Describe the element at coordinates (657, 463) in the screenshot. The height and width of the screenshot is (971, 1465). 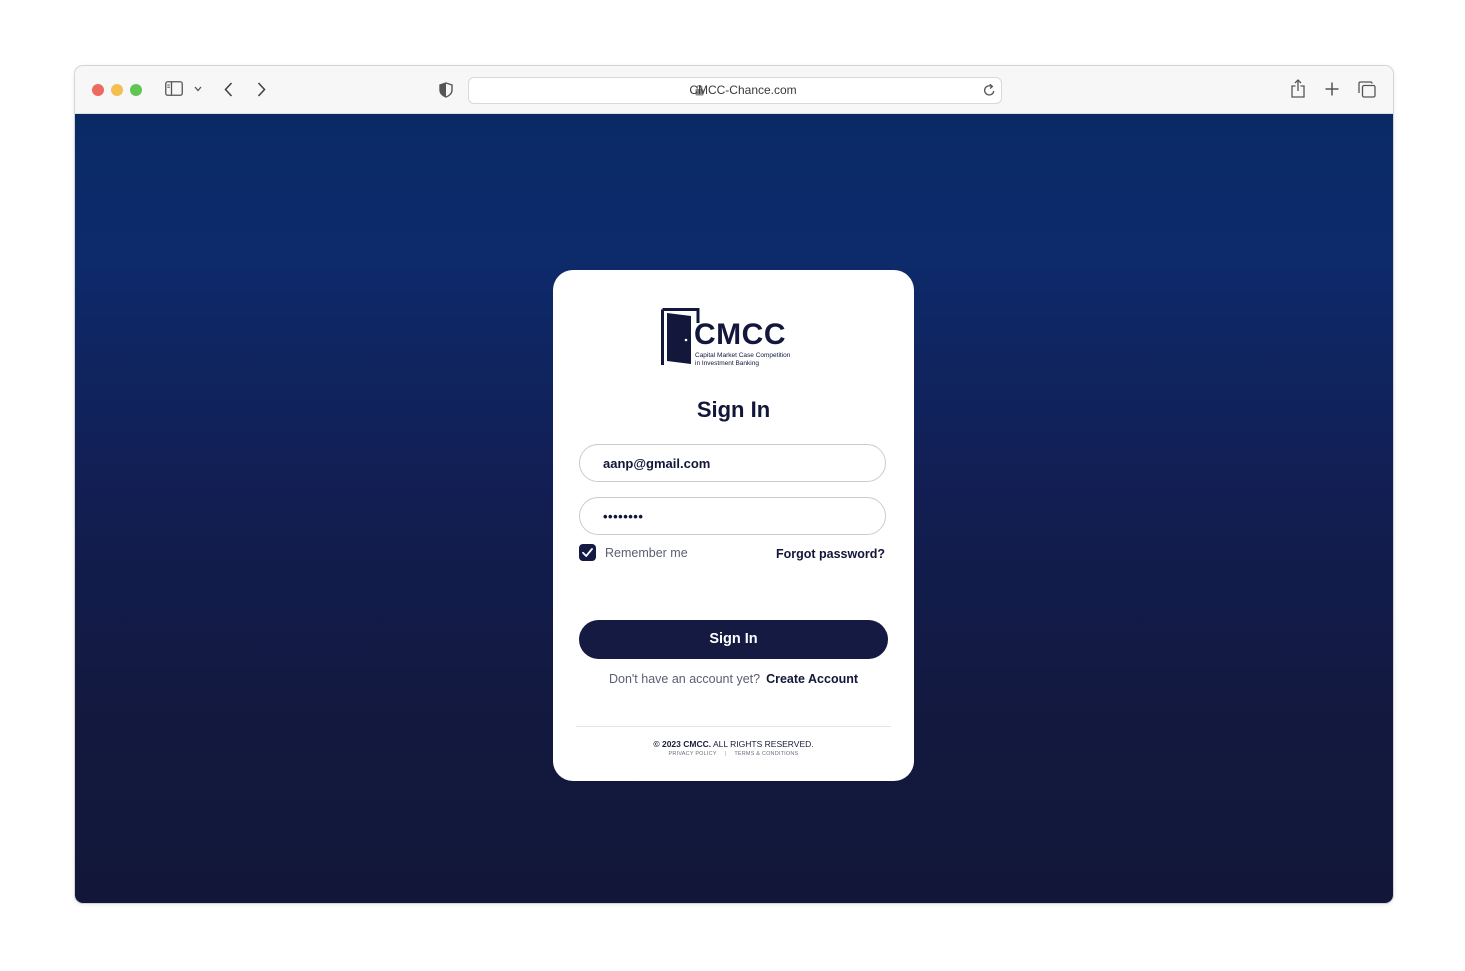
I see `email-field-value: aanp@gmail.com` at that location.